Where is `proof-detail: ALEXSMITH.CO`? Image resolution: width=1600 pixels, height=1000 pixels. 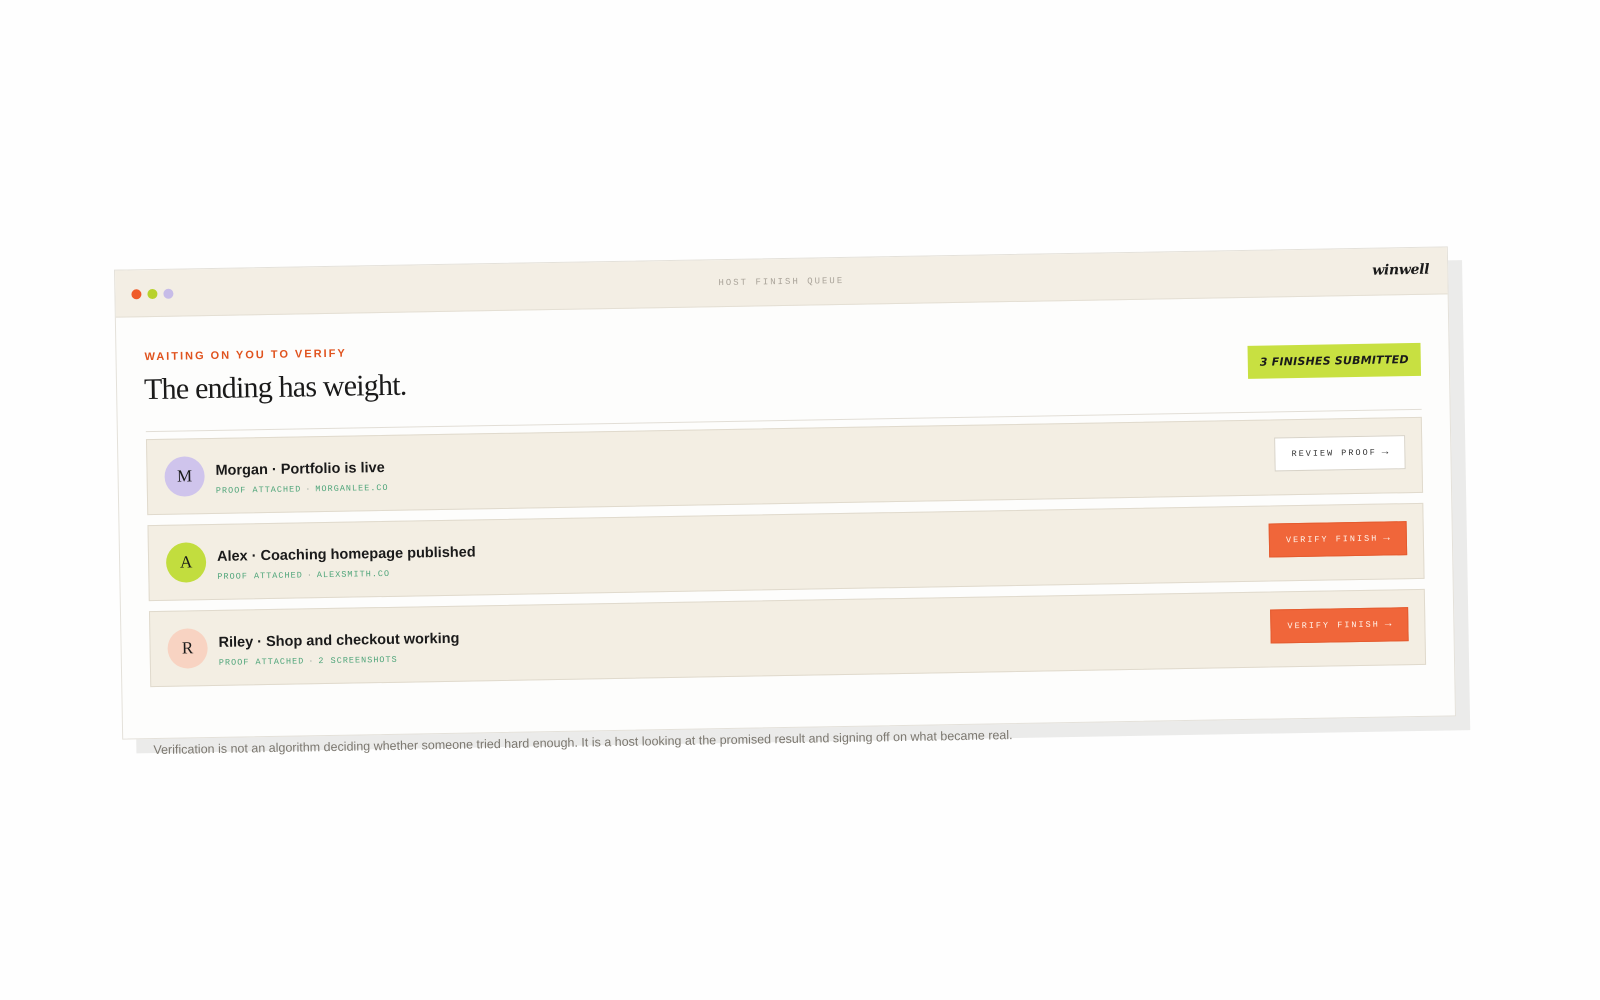
proof-detail: ALEXSMITH.CO is located at coordinates (353, 574).